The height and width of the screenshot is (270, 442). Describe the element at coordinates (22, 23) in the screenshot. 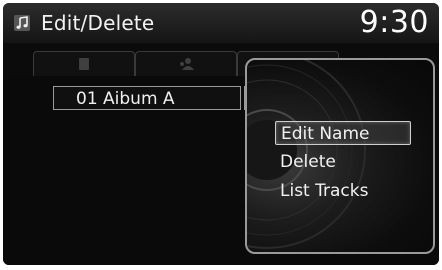

I see `music-note-icon` at that location.